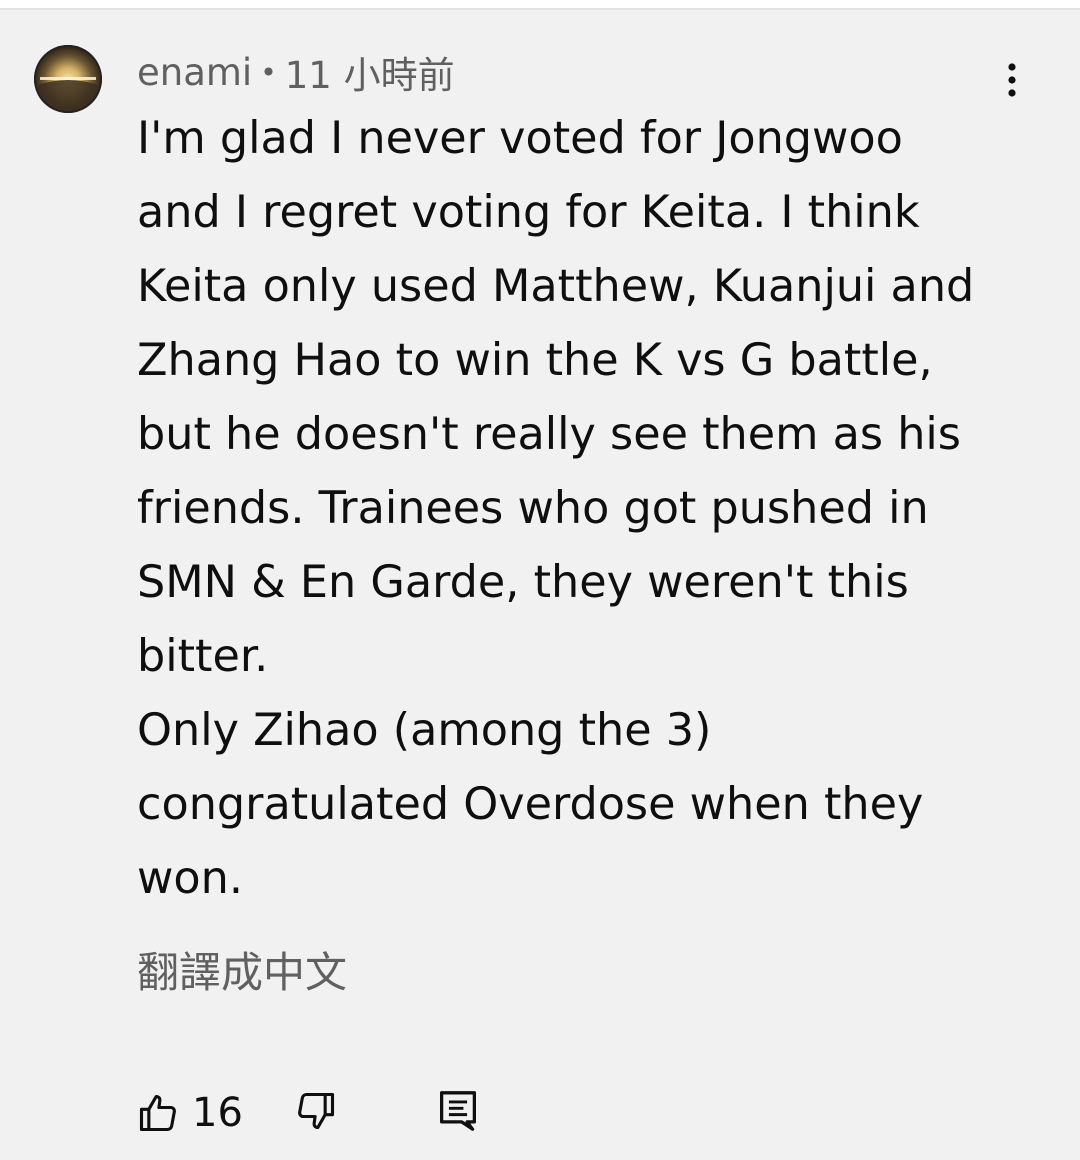  What do you see at coordinates (523, 582) in the screenshot?
I see `comment-text-line: SMN & En Garde, they weren't this` at bounding box center [523, 582].